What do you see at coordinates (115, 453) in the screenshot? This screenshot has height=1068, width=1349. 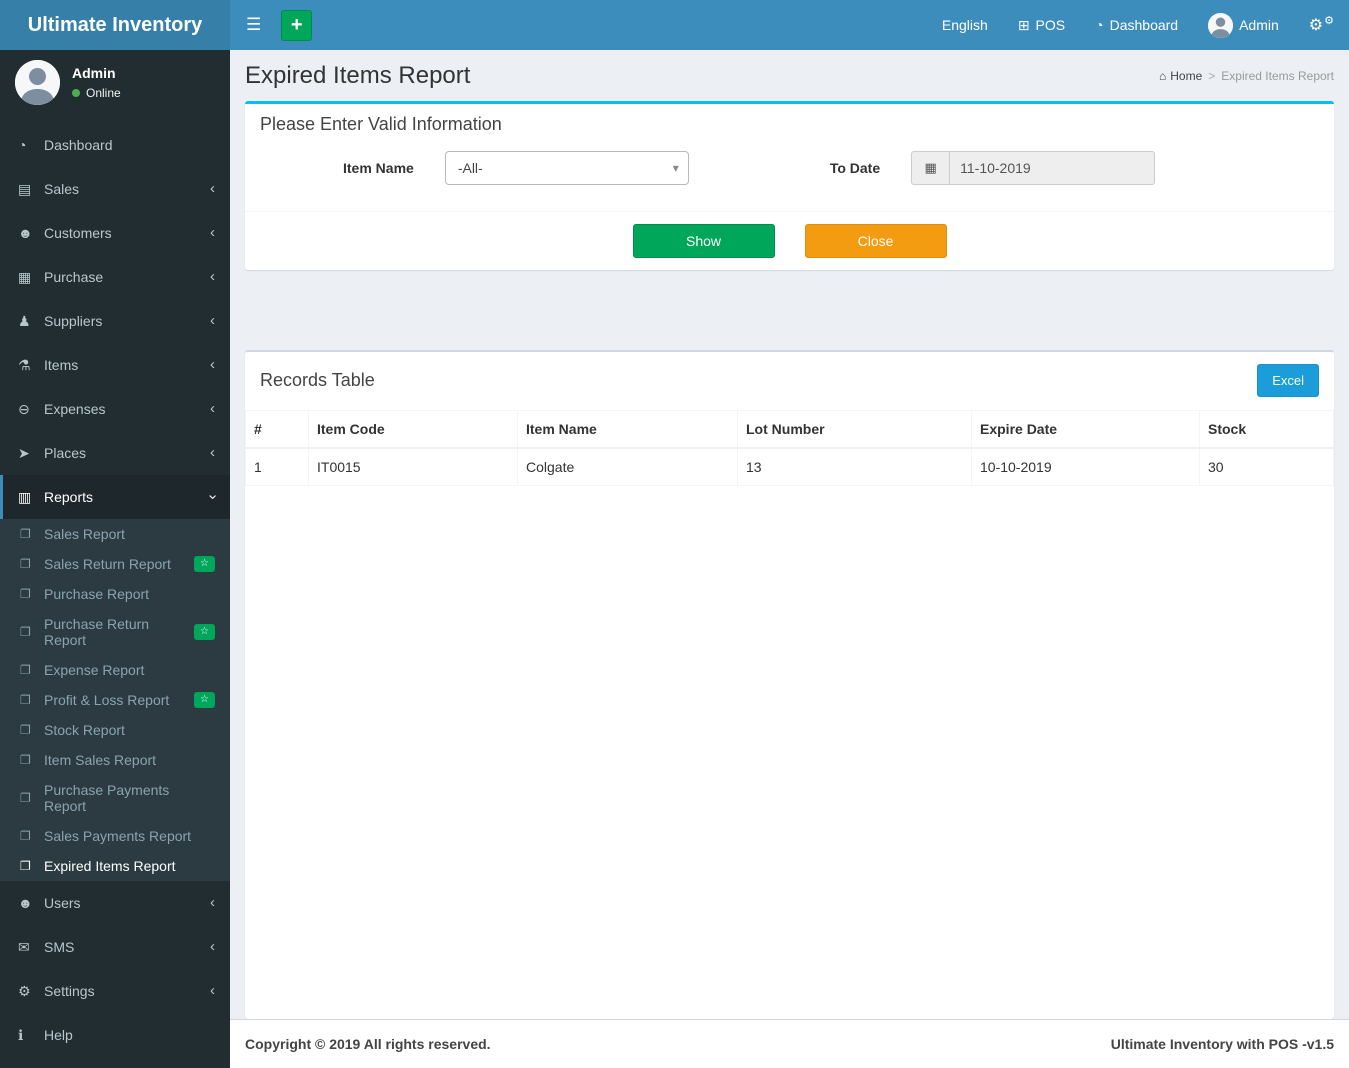 I see `sidebar-item-places: ➤ Places ‹` at bounding box center [115, 453].